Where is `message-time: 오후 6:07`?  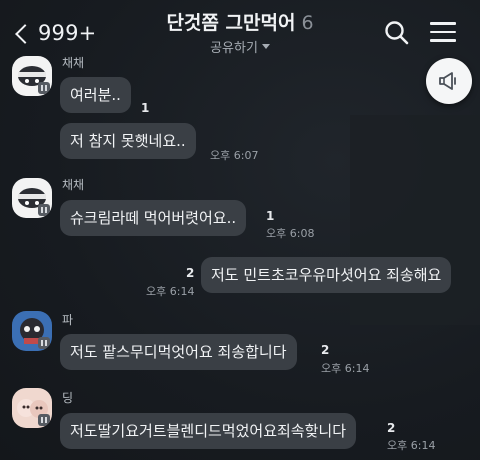
message-time: 오후 6:07 is located at coordinates (234, 155).